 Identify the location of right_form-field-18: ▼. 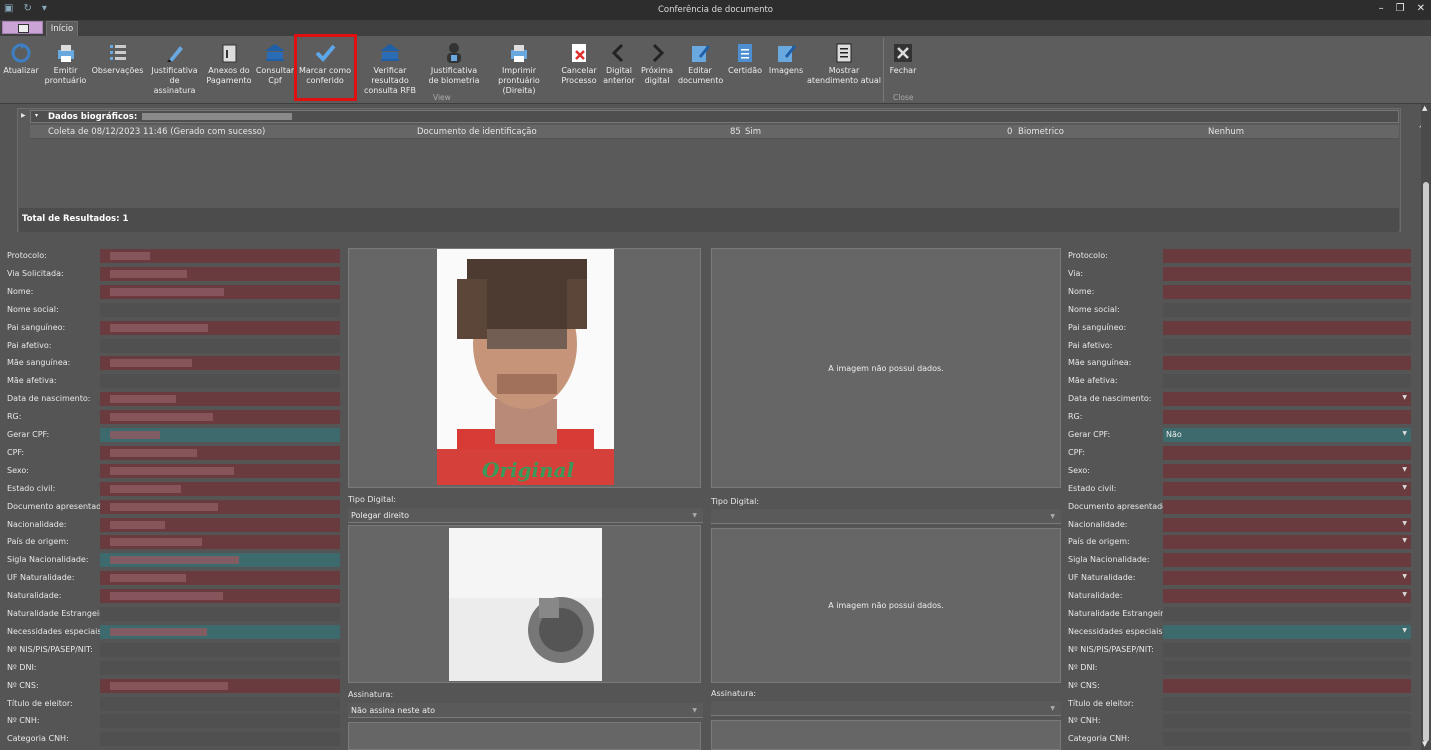
(1287, 578).